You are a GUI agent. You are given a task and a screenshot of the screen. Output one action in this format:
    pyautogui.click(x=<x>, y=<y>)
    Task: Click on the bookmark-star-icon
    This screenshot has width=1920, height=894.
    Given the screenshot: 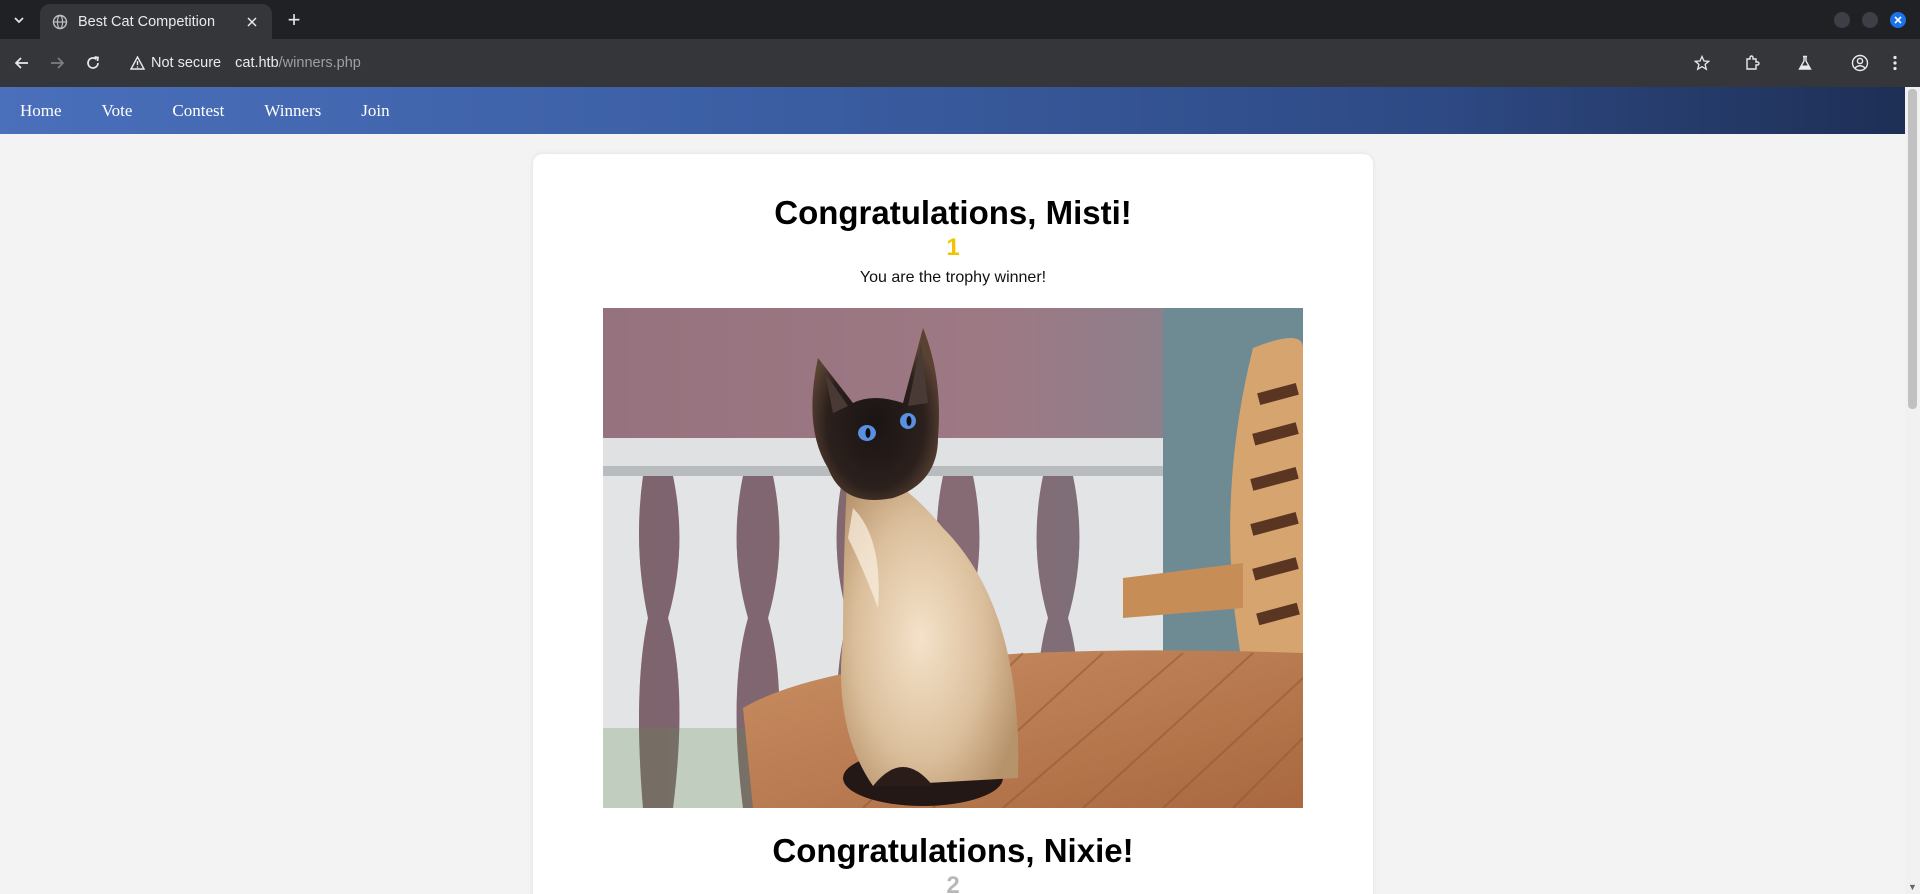 What is the action you would take?
    pyautogui.click(x=1702, y=63)
    